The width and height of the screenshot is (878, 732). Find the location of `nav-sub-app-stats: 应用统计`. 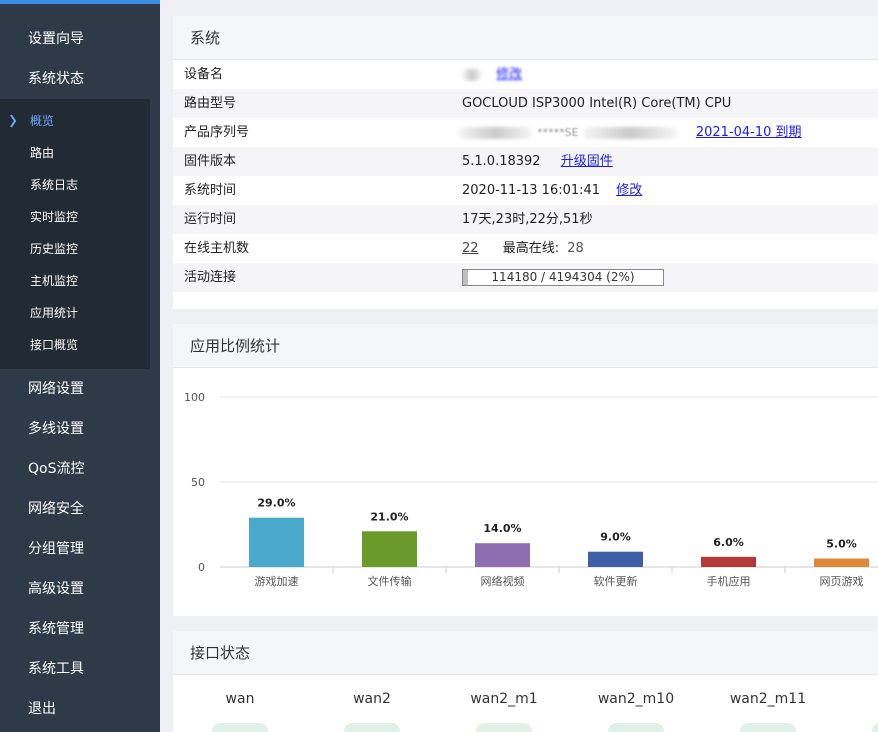

nav-sub-app-stats: 应用统计 is located at coordinates (75, 313).